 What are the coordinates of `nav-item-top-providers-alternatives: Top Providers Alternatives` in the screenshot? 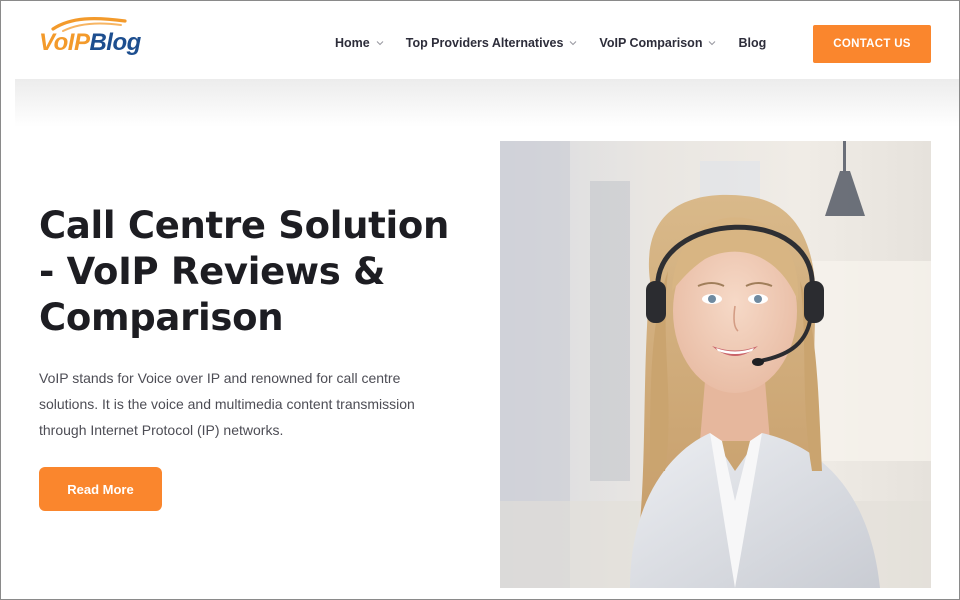 It's located at (492, 43).